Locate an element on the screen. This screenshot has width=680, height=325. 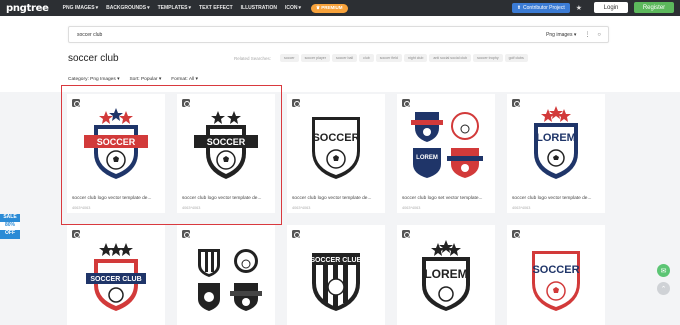
register-button: Register is located at coordinates (654, 7).